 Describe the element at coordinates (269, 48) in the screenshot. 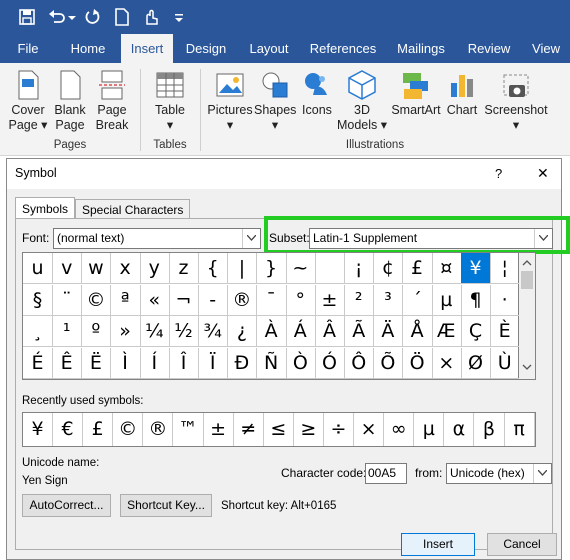

I see `tab-layout: Layout` at that location.